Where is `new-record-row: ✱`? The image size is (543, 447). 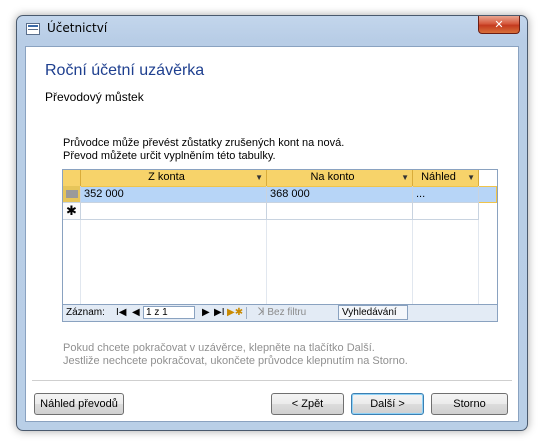 new-record-row: ✱ is located at coordinates (280, 211).